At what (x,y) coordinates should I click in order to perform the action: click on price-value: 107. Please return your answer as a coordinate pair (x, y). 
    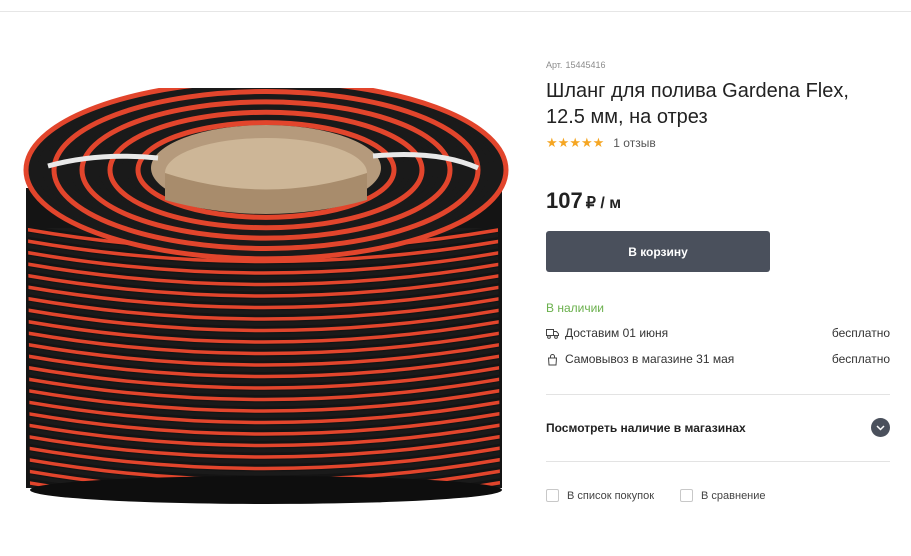
    Looking at the image, I should click on (564, 200).